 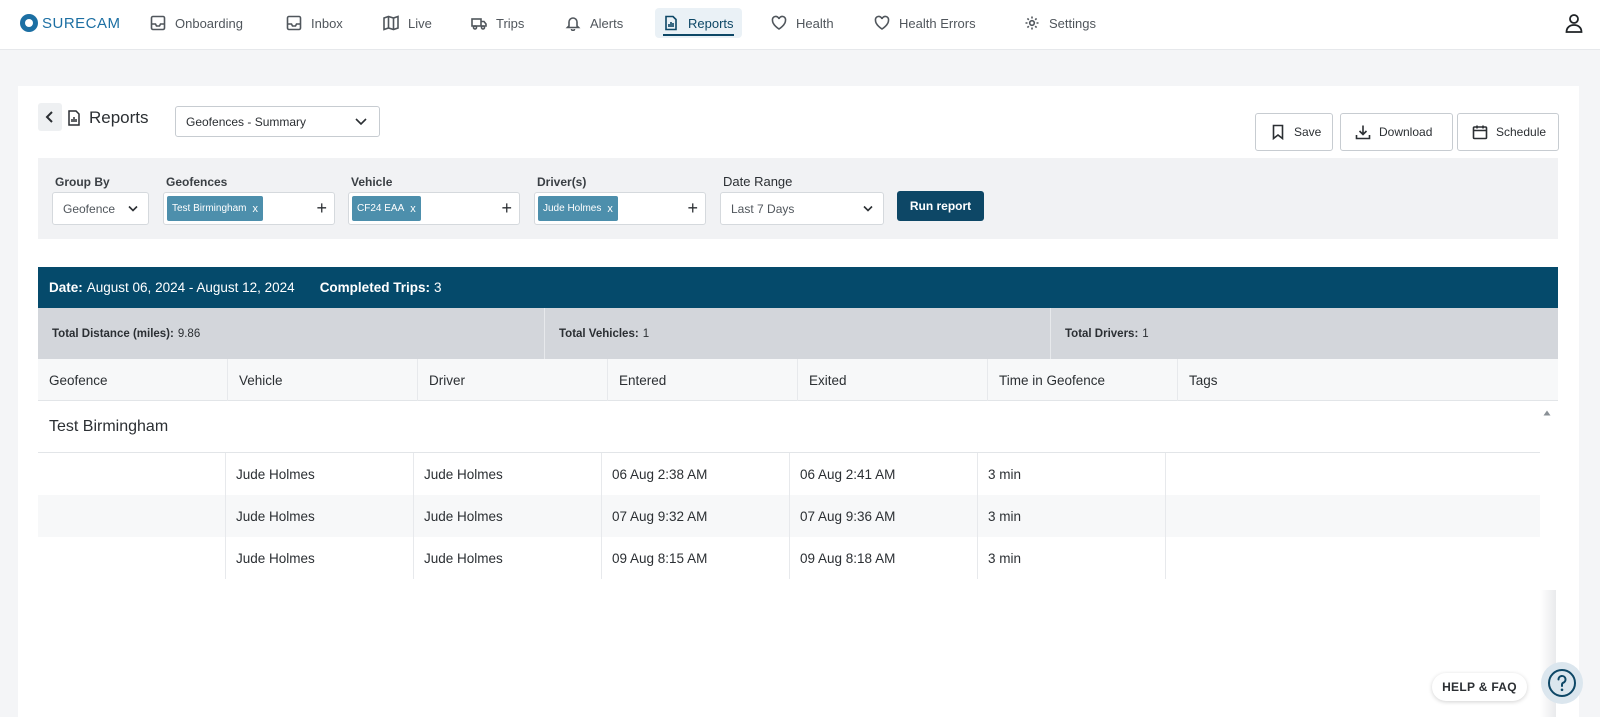 I want to click on nav-label: Trips, so click(x=510, y=23).